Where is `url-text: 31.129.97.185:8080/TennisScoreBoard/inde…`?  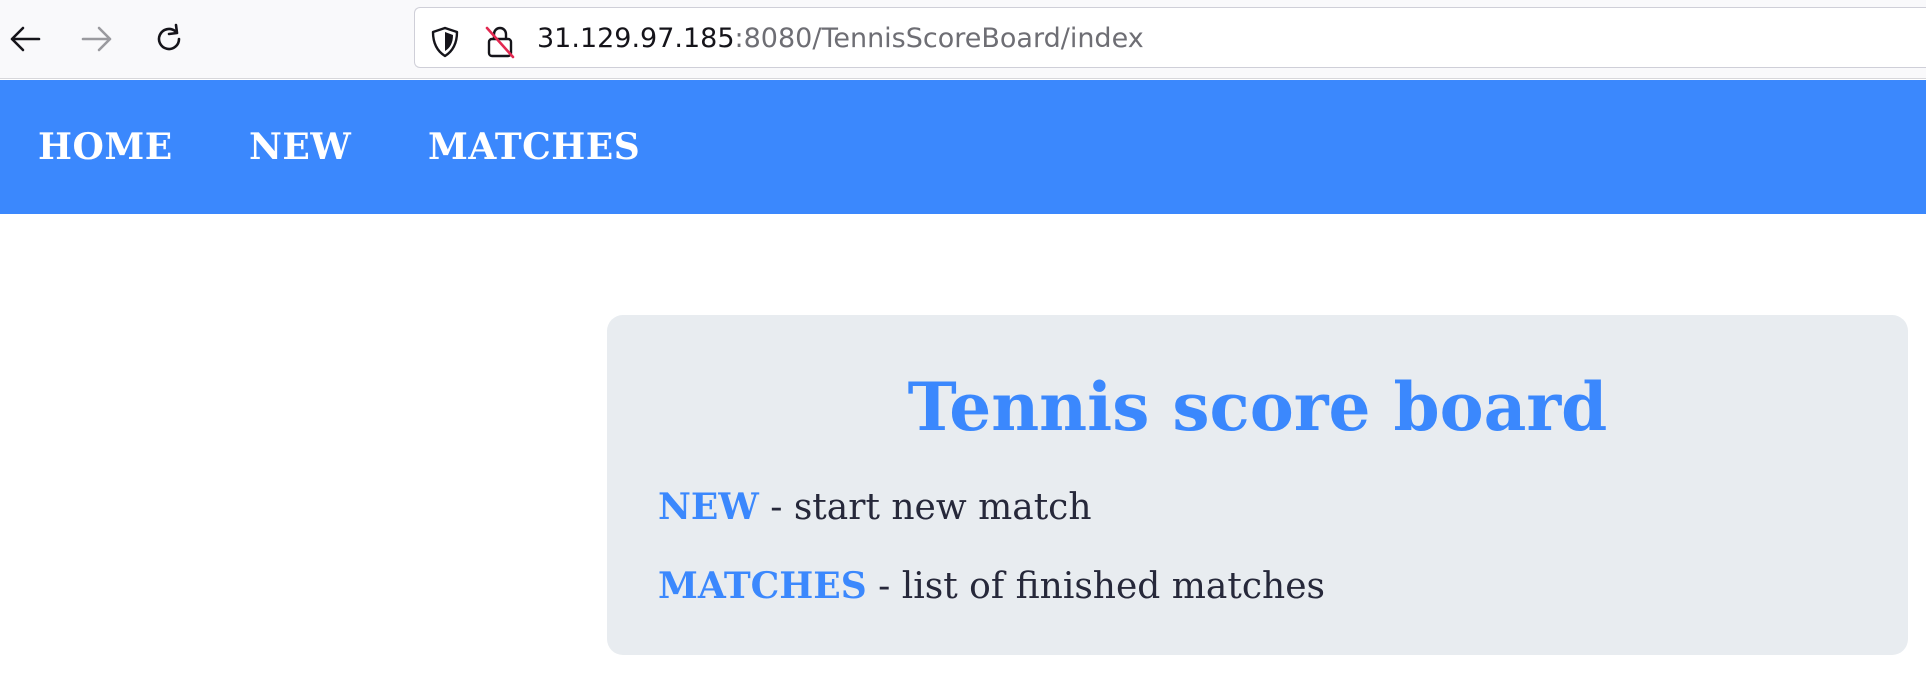 url-text: 31.129.97.185:8080/TennisScoreBoard/inde… is located at coordinates (840, 39).